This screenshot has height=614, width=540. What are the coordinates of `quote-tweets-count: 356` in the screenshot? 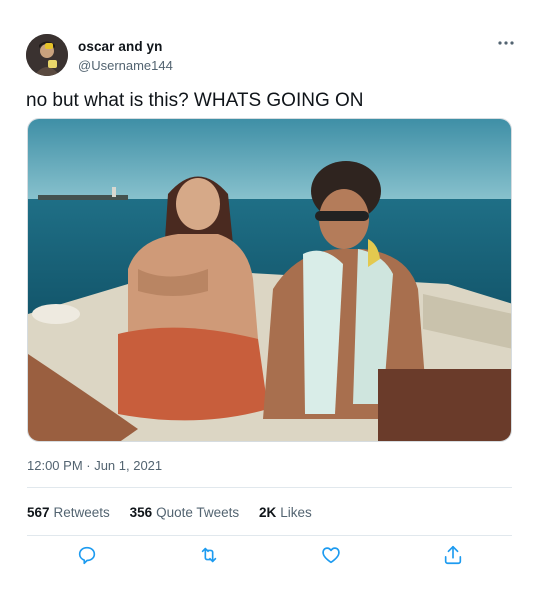 It's located at (141, 512).